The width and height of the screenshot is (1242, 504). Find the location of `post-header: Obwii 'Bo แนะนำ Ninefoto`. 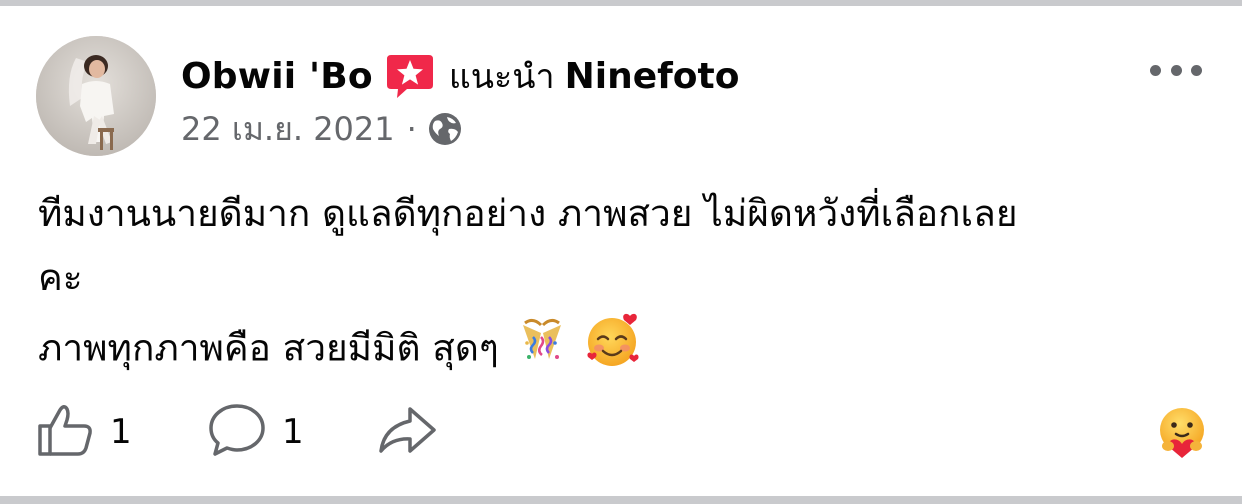

post-header: Obwii 'Bo แนะนำ Ninefoto is located at coordinates (460, 76).